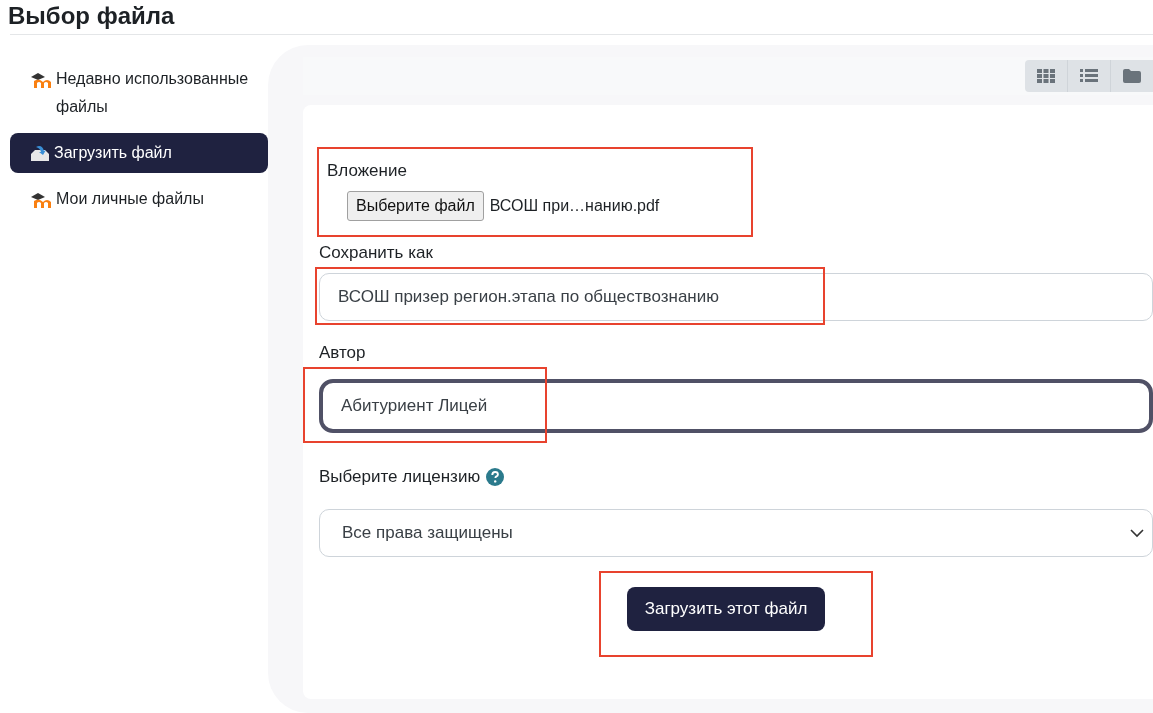 The height and width of the screenshot is (713, 1153). What do you see at coordinates (376, 253) in the screenshot?
I see `field-label: Сохранить как` at bounding box center [376, 253].